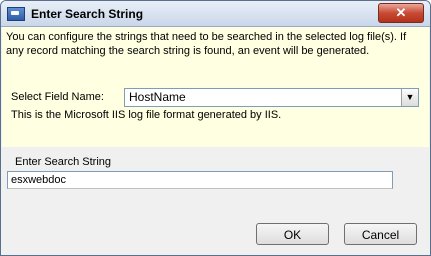 The width and height of the screenshot is (431, 256). Describe the element at coordinates (63, 162) in the screenshot. I see `search-string-label: Enter Search String` at that location.